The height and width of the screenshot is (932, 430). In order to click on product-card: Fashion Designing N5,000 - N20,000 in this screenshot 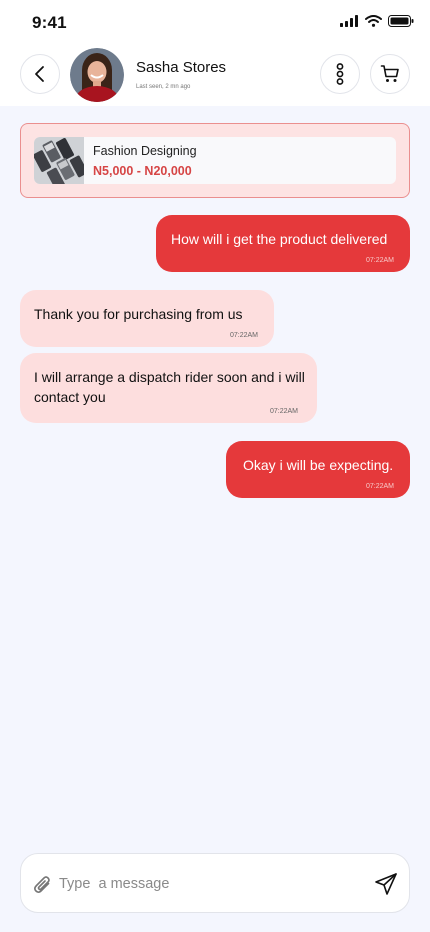, I will do `click(215, 160)`.